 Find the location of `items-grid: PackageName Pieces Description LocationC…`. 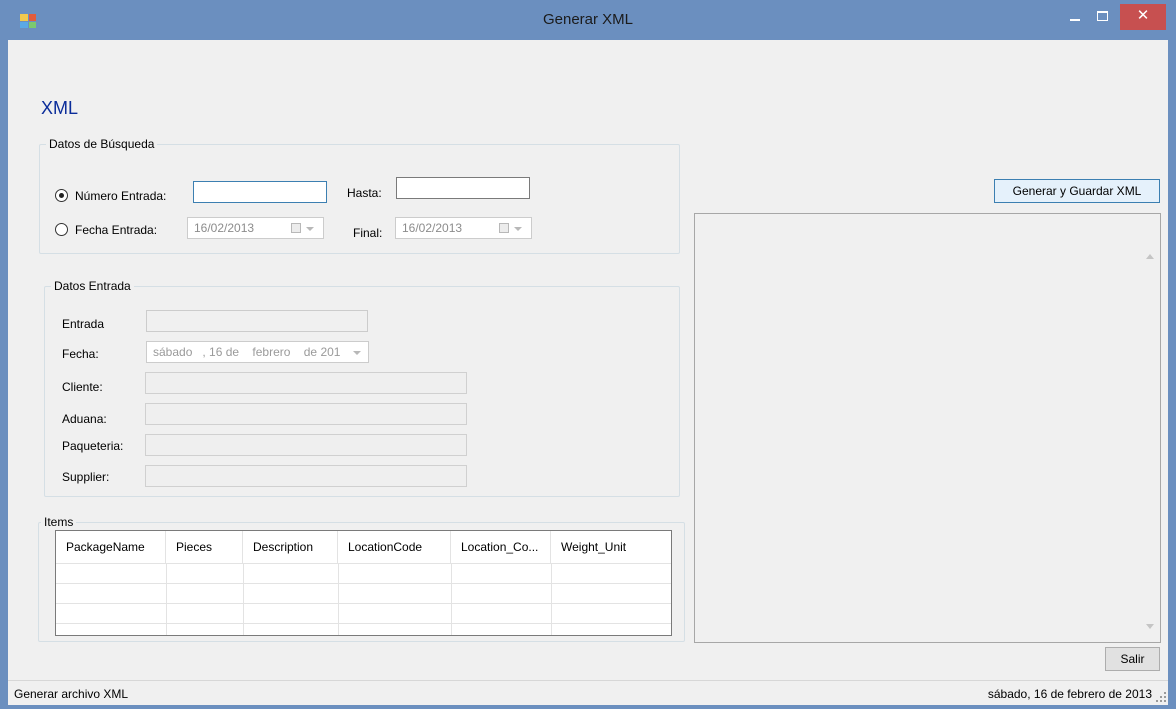

items-grid: PackageName Pieces Description LocationC… is located at coordinates (363, 583).